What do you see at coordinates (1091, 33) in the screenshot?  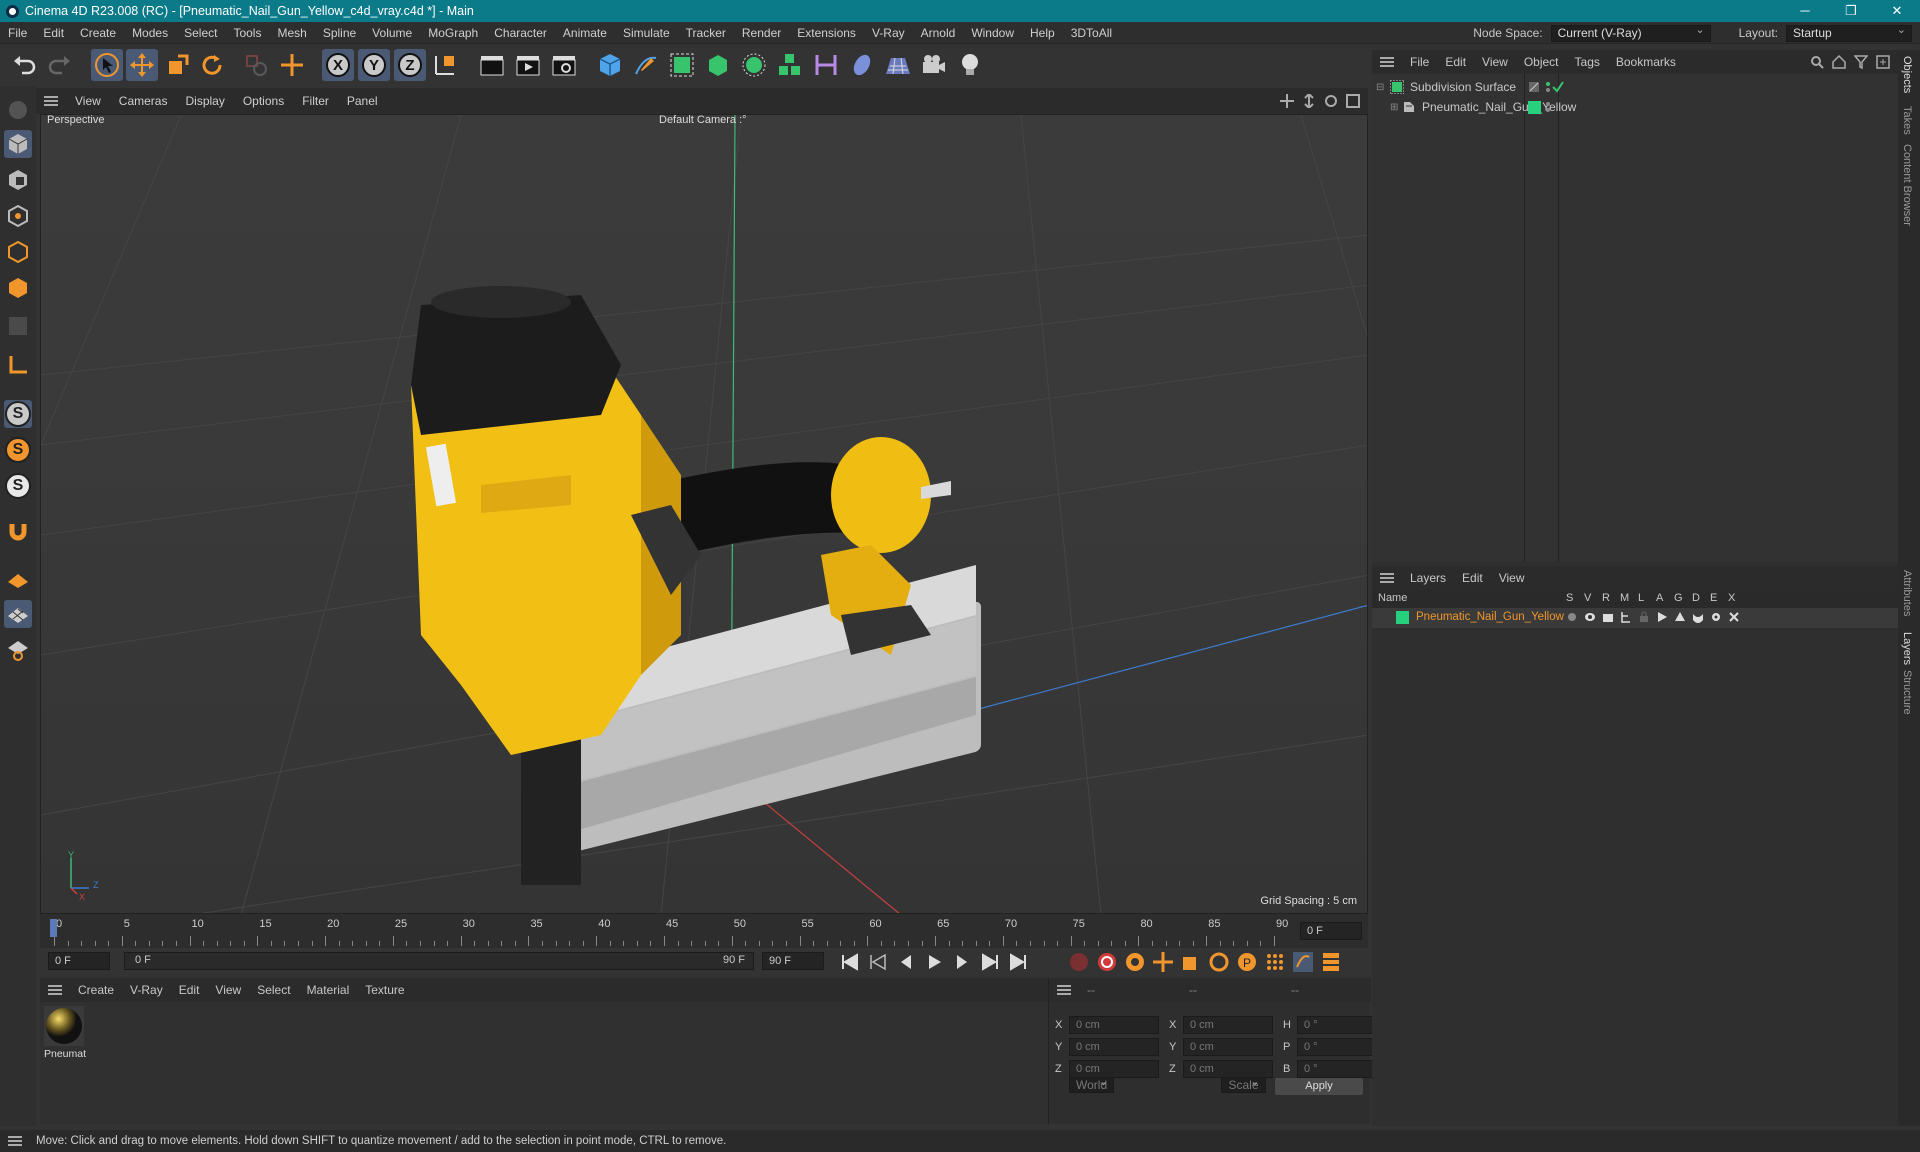 I see `menu-3dtoall: 3DToAll` at bounding box center [1091, 33].